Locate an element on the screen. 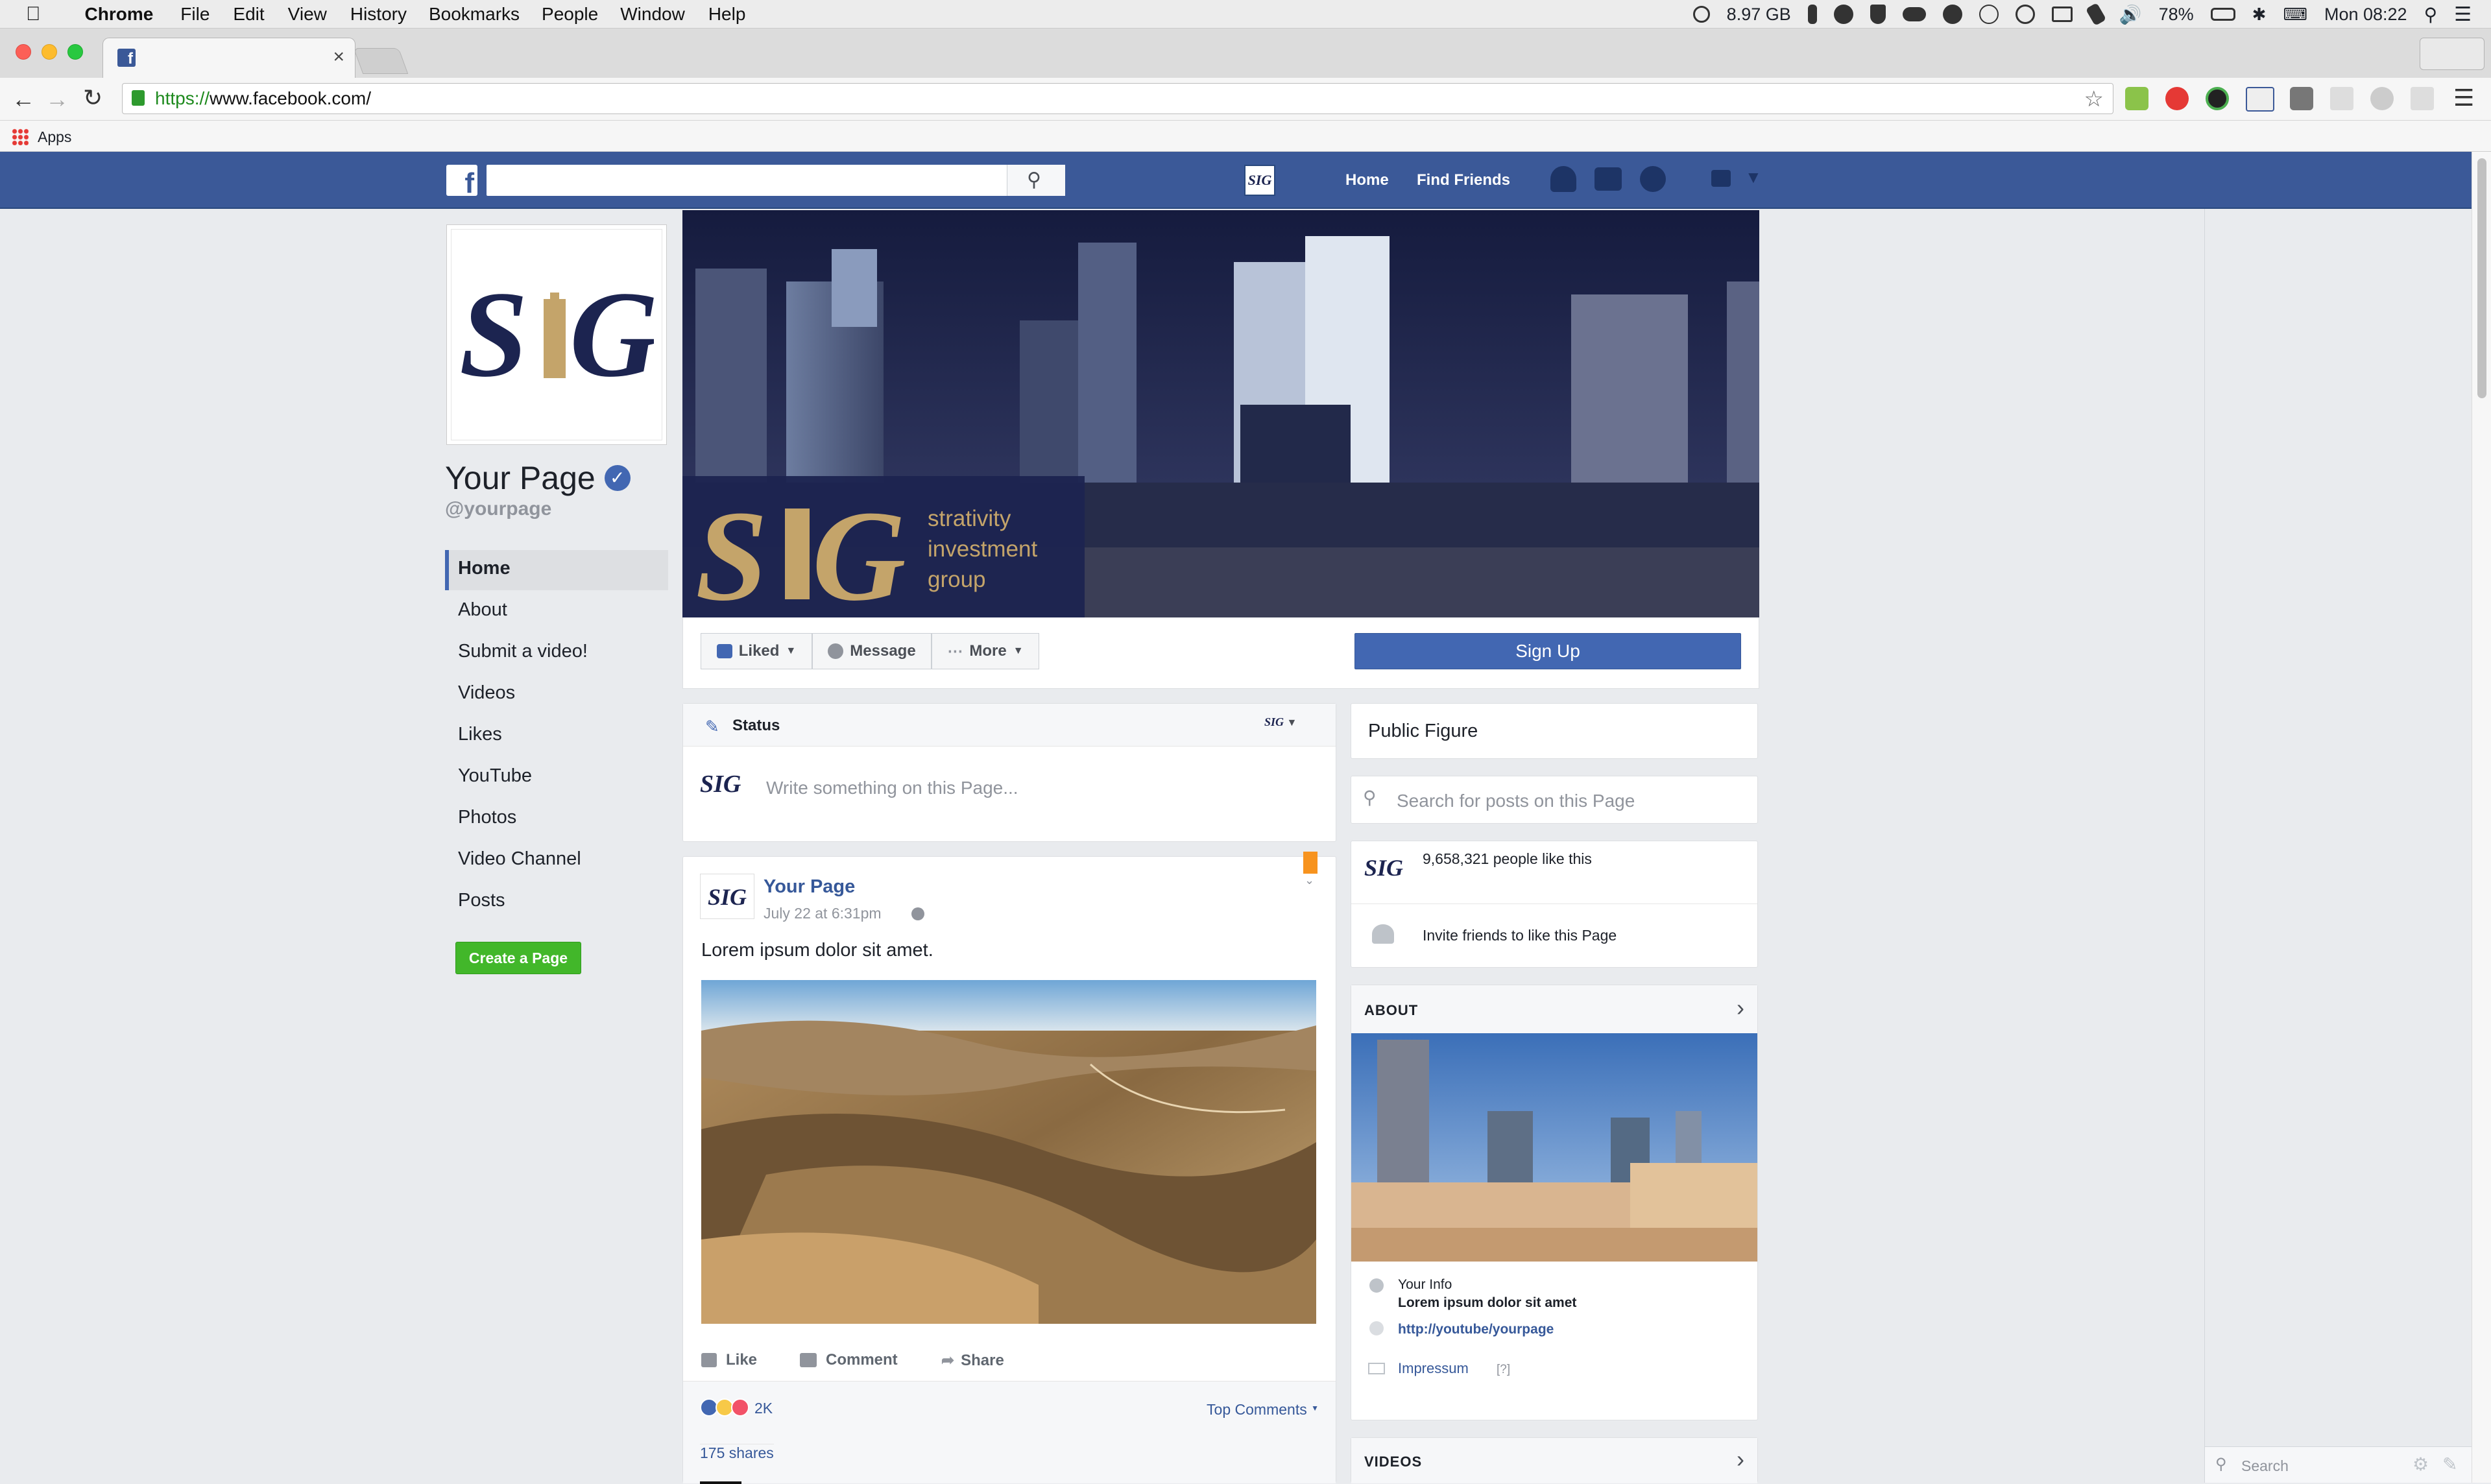  address-bar: https:// www.facebook.com/ ☆ is located at coordinates (1117, 99).